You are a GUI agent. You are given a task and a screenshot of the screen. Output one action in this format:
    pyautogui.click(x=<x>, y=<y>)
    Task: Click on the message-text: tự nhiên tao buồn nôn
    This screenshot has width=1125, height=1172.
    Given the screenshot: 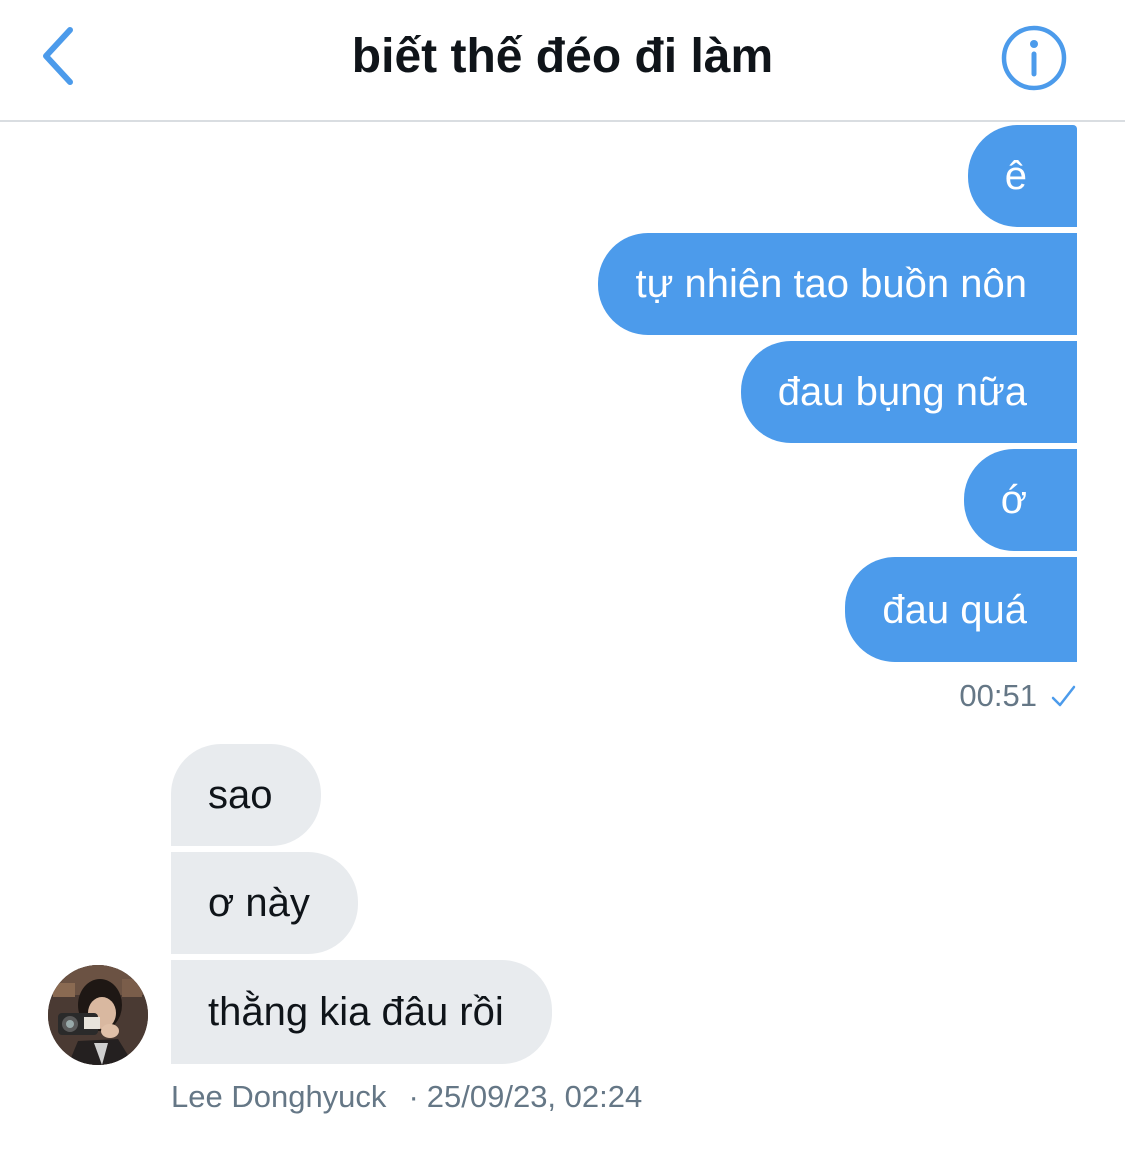 What is the action you would take?
    pyautogui.click(x=831, y=284)
    